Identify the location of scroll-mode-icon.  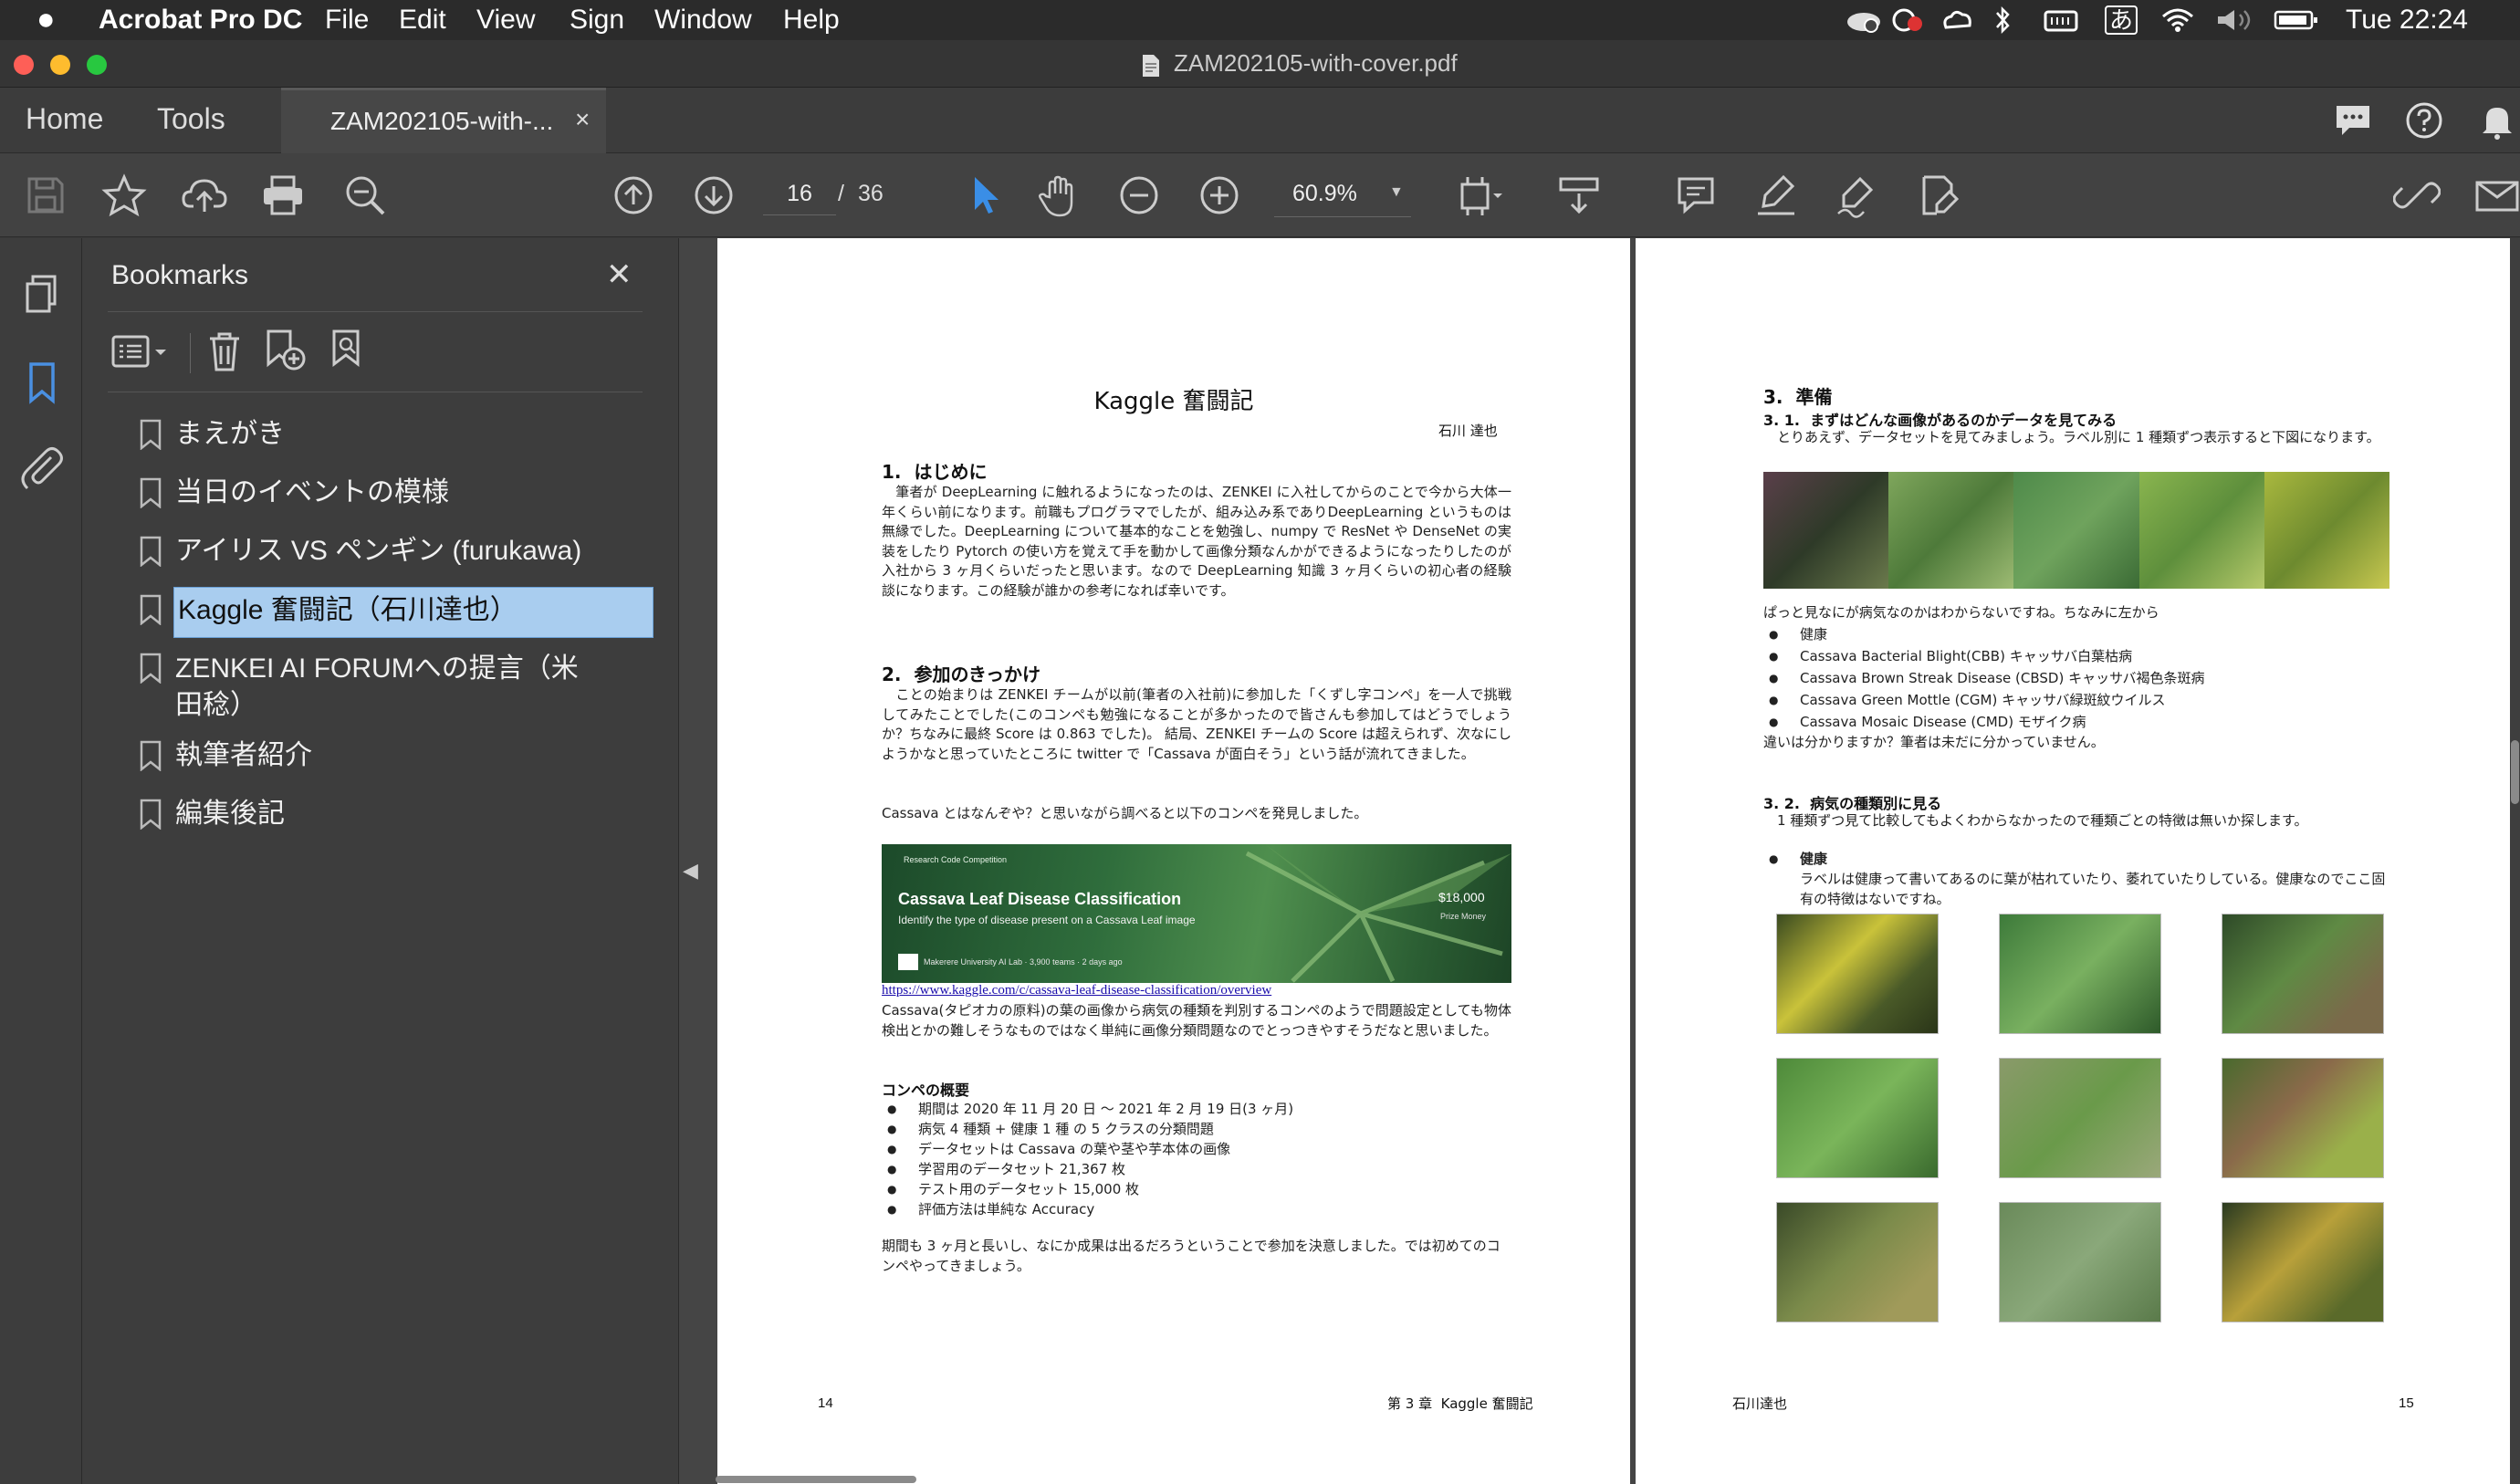
(1579, 195).